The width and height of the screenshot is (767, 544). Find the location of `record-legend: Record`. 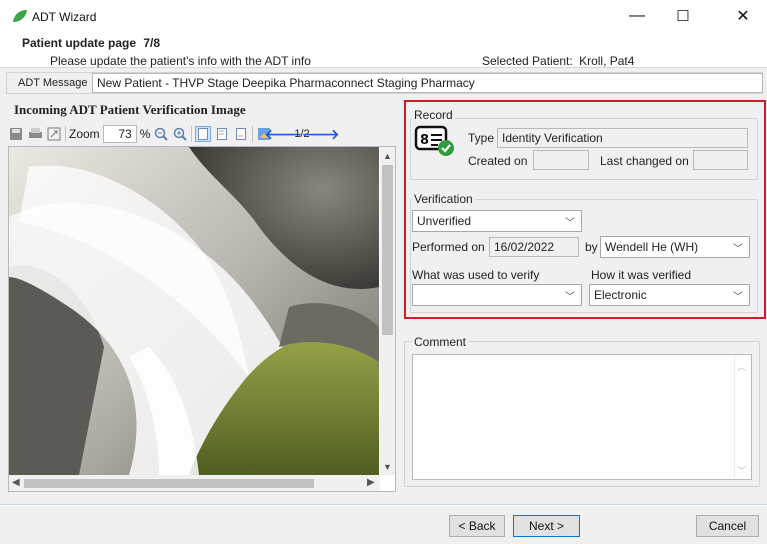

record-legend: Record is located at coordinates (433, 115).